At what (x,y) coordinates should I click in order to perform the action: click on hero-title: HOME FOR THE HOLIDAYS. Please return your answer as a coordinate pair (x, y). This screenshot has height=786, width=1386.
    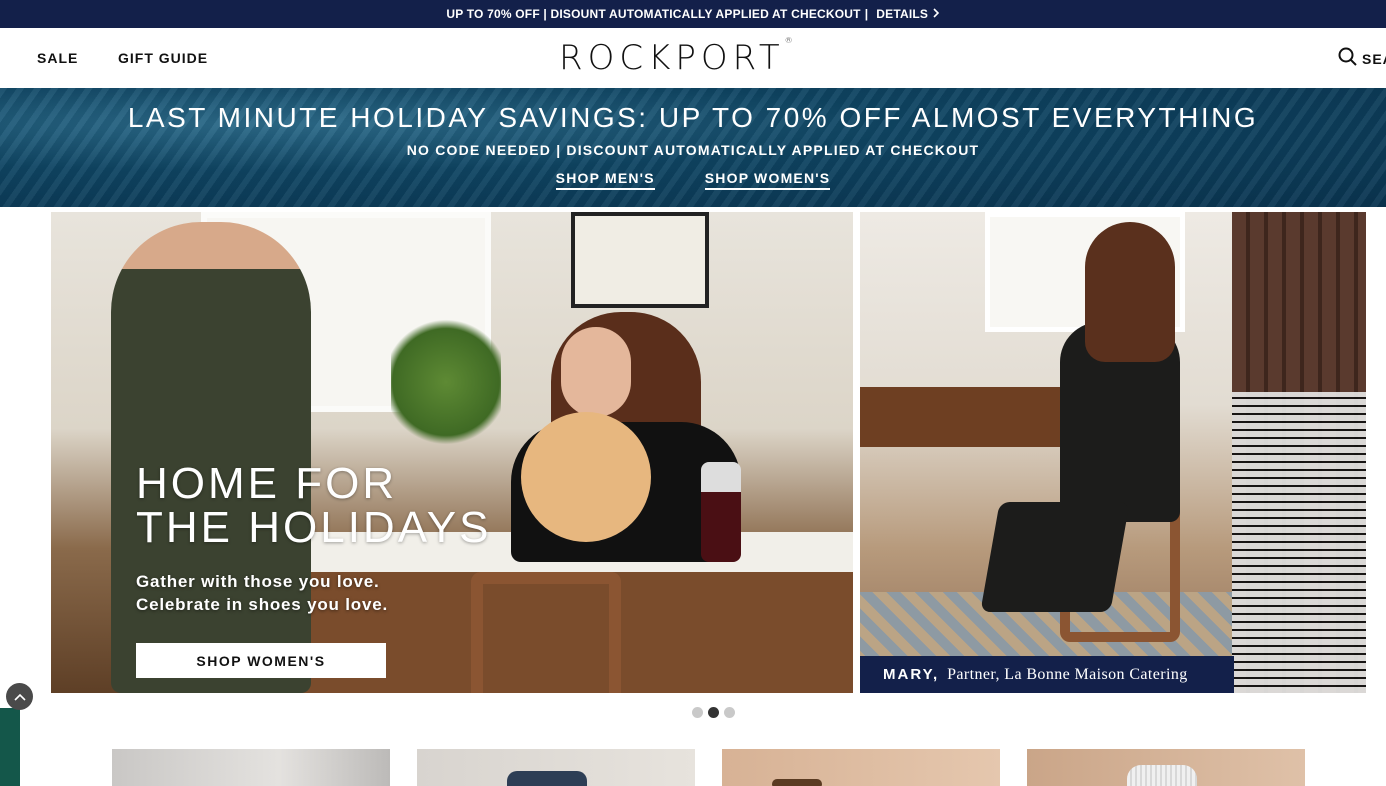
    Looking at the image, I should click on (313, 506).